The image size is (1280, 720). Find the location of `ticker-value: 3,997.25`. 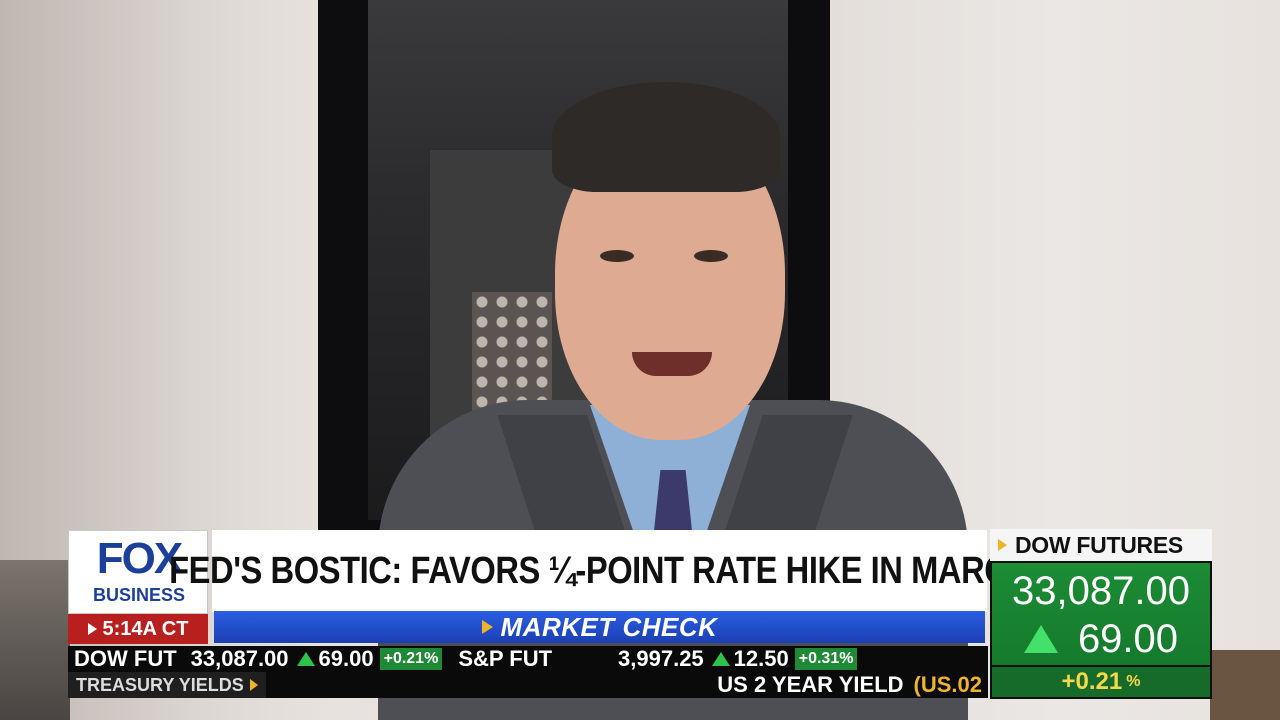

ticker-value: 3,997.25 is located at coordinates (661, 658).